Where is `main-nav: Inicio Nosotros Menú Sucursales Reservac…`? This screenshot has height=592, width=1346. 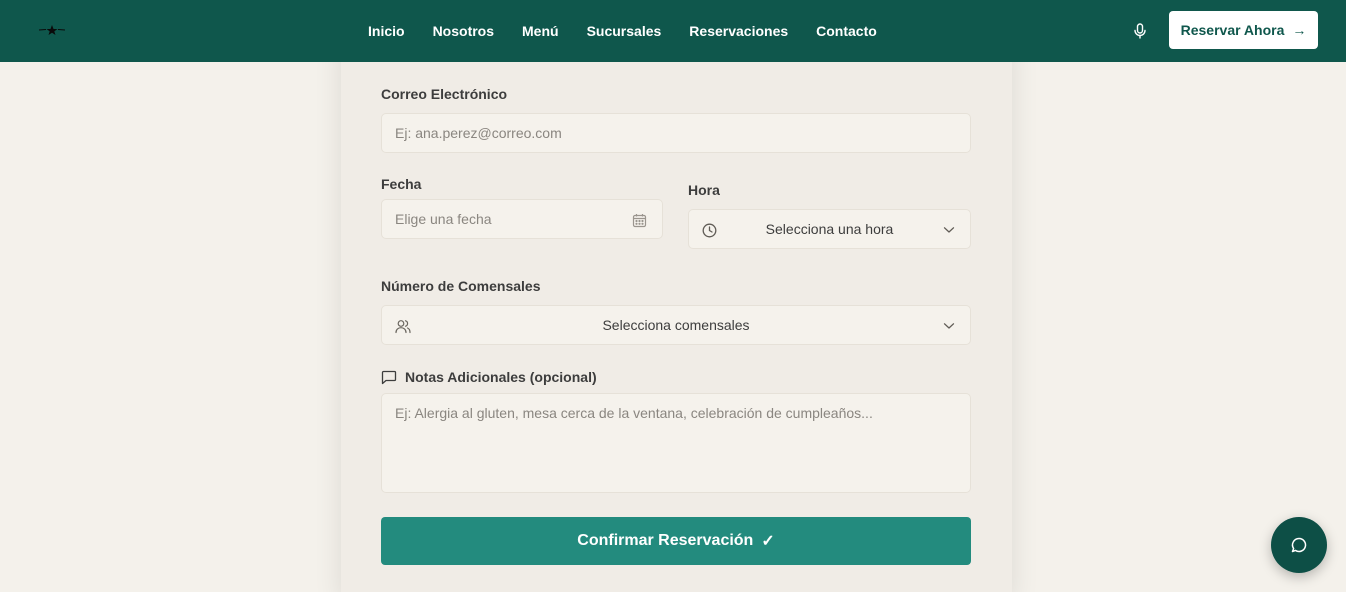
main-nav: Inicio Nosotros Menú Sucursales Reservac… is located at coordinates (622, 31).